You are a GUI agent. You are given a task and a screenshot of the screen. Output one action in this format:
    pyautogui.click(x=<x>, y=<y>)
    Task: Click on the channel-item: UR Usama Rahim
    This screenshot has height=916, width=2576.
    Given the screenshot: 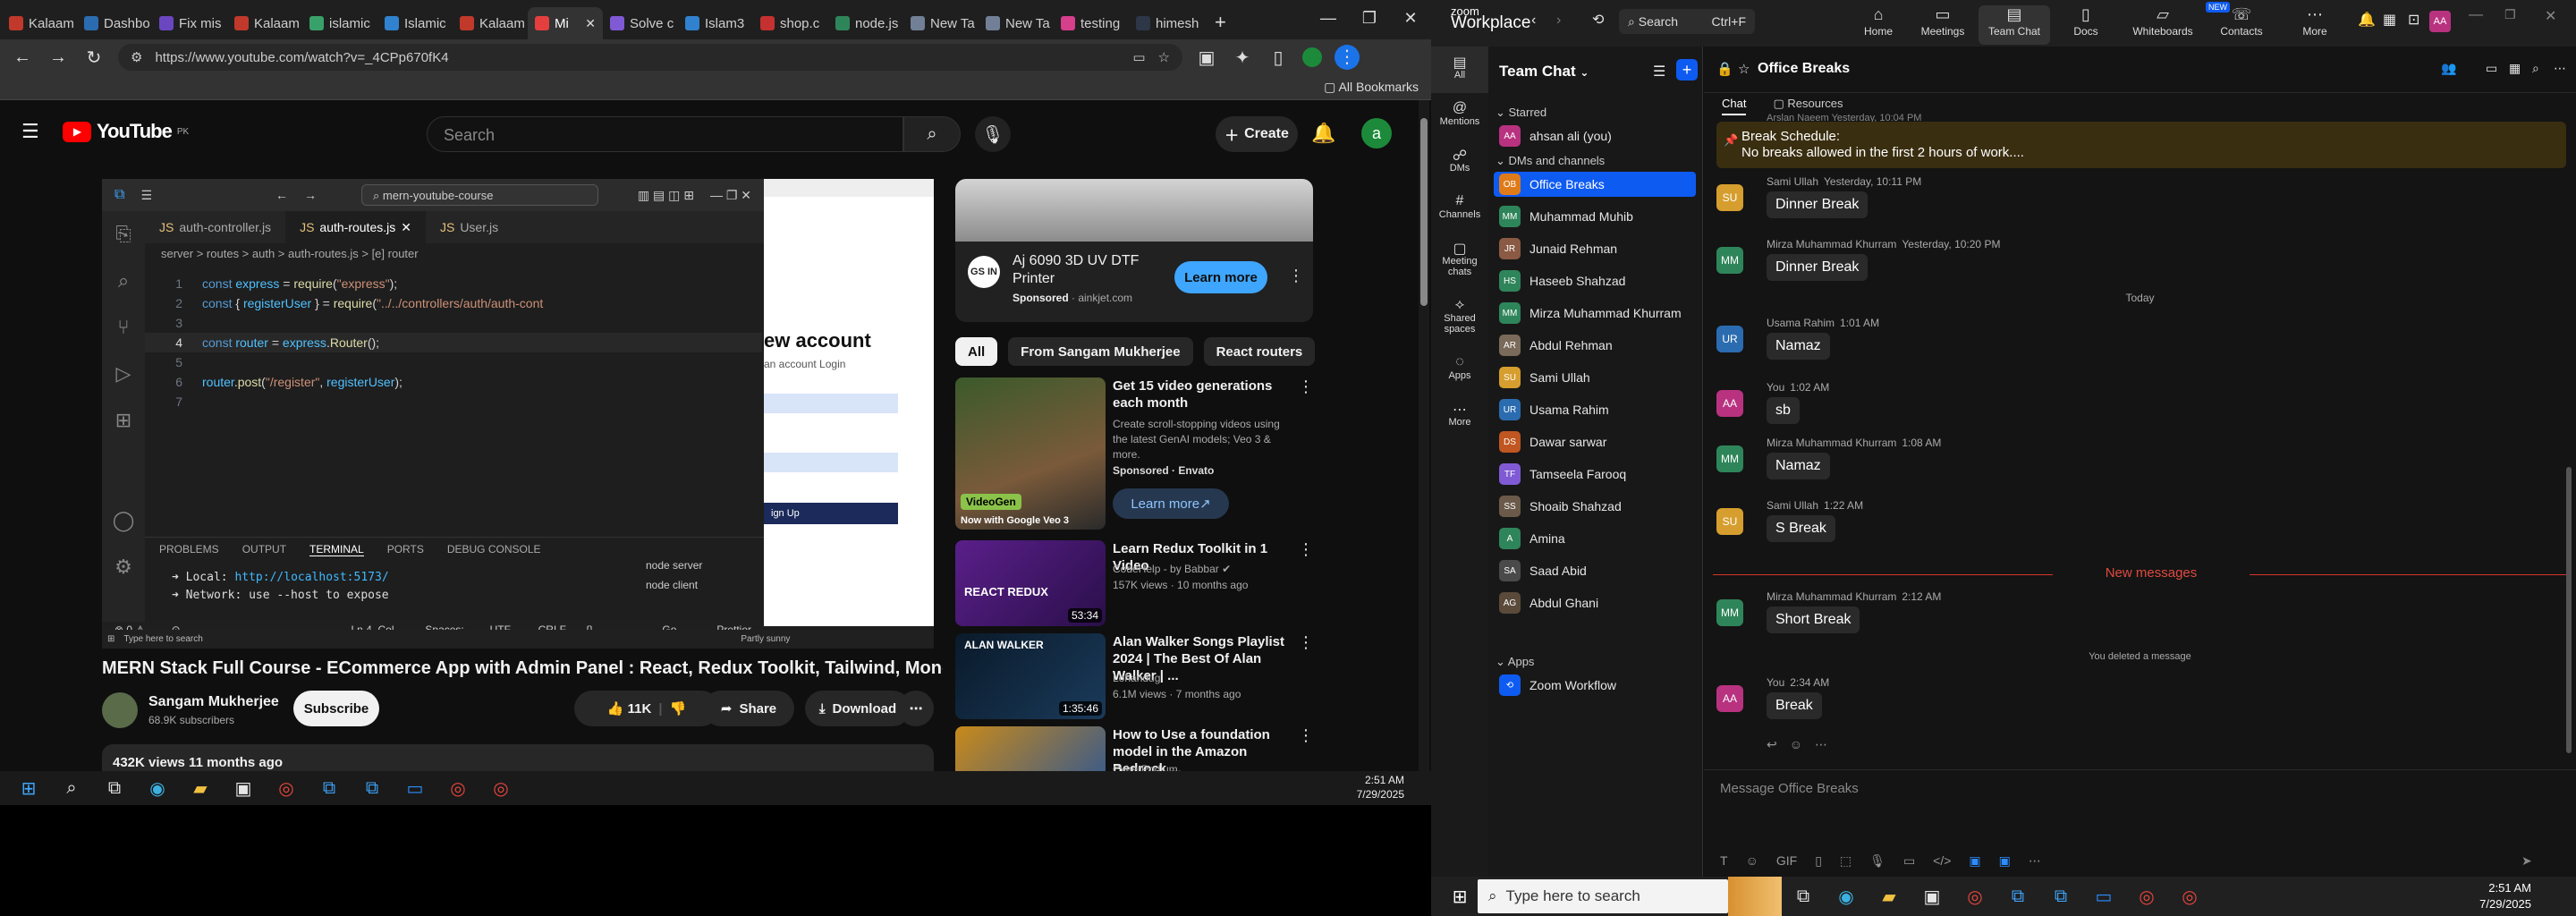 What is the action you would take?
    pyautogui.click(x=1595, y=409)
    